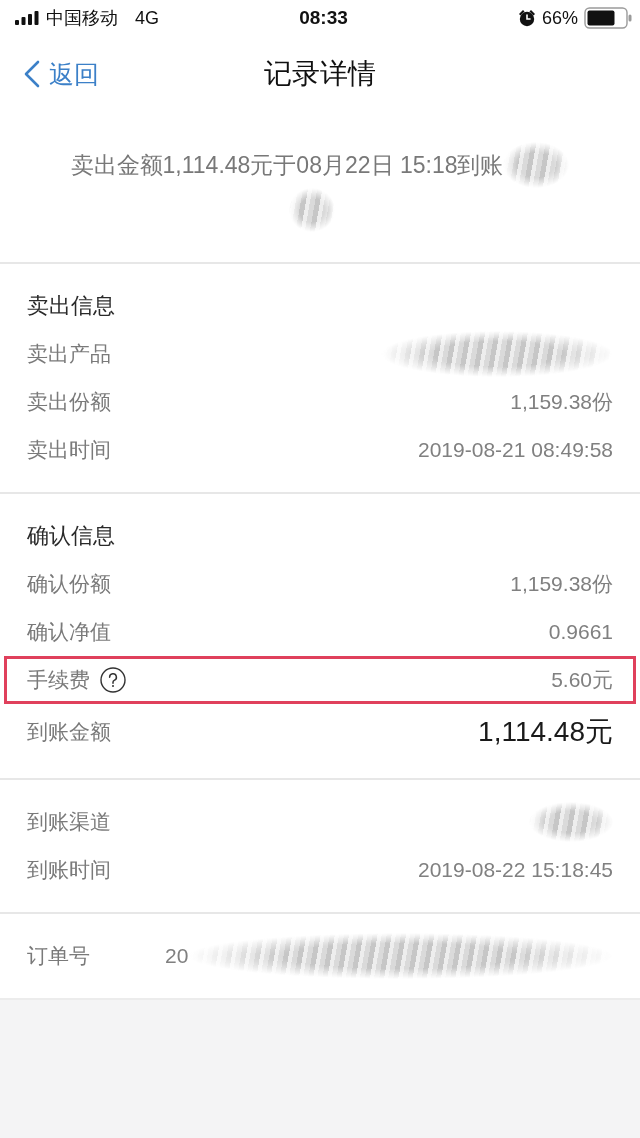 This screenshot has height=1138, width=640. I want to click on row-value: 5.60元, so click(582, 680).